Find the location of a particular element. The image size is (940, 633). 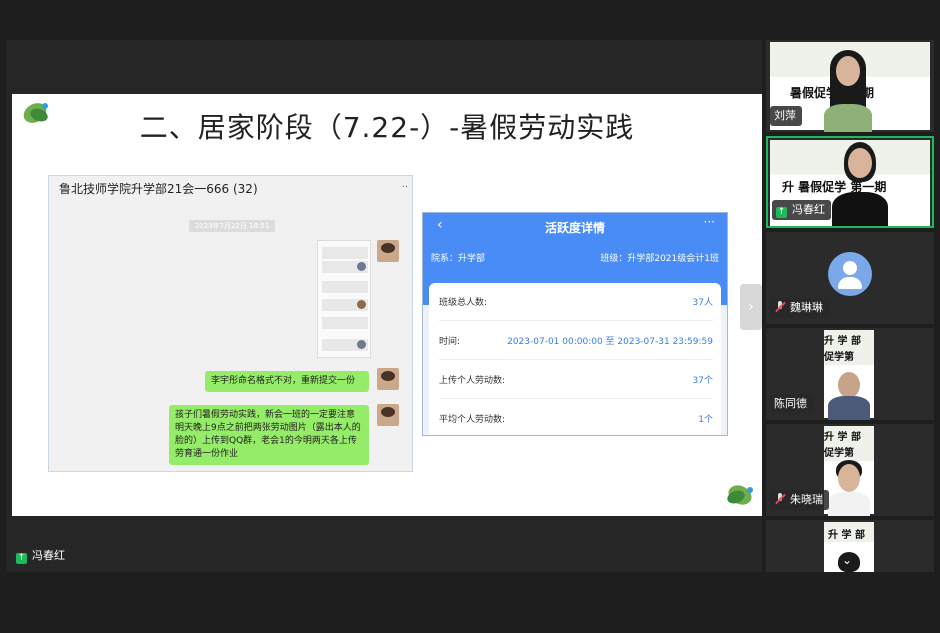

participant-name-tag: 朱晓瑞 is located at coordinates (799, 500).